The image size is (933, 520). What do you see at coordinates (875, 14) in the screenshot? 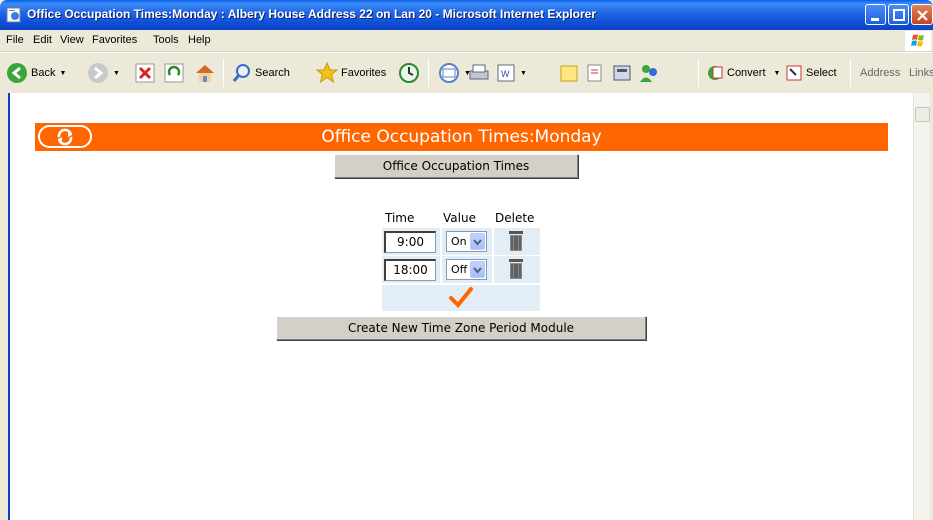
I see `minimize-button` at bounding box center [875, 14].